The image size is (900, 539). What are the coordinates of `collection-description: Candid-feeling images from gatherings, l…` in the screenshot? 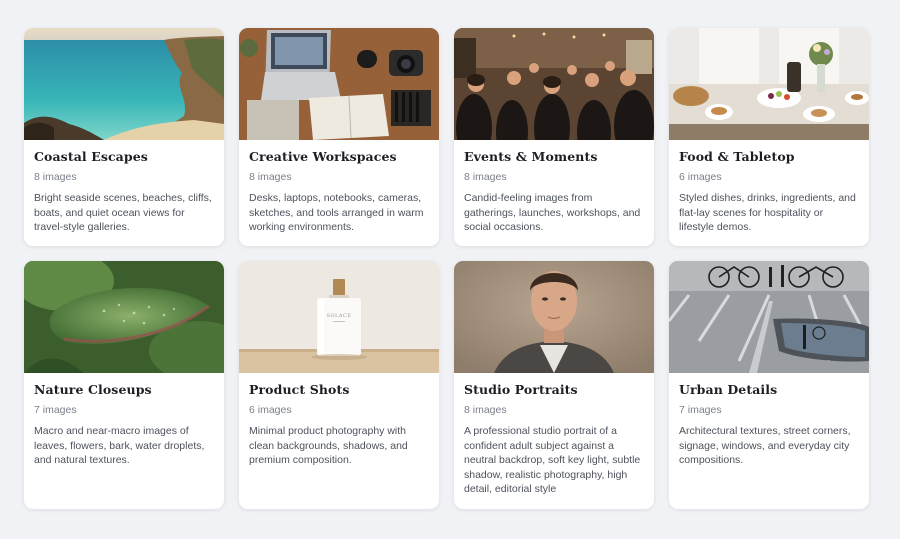 It's located at (552, 213).